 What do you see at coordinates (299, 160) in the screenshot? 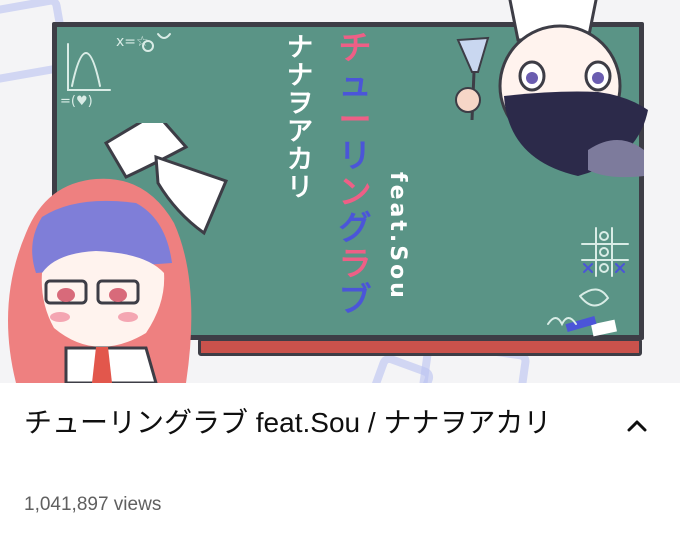
I see `artist-char: カ` at bounding box center [299, 160].